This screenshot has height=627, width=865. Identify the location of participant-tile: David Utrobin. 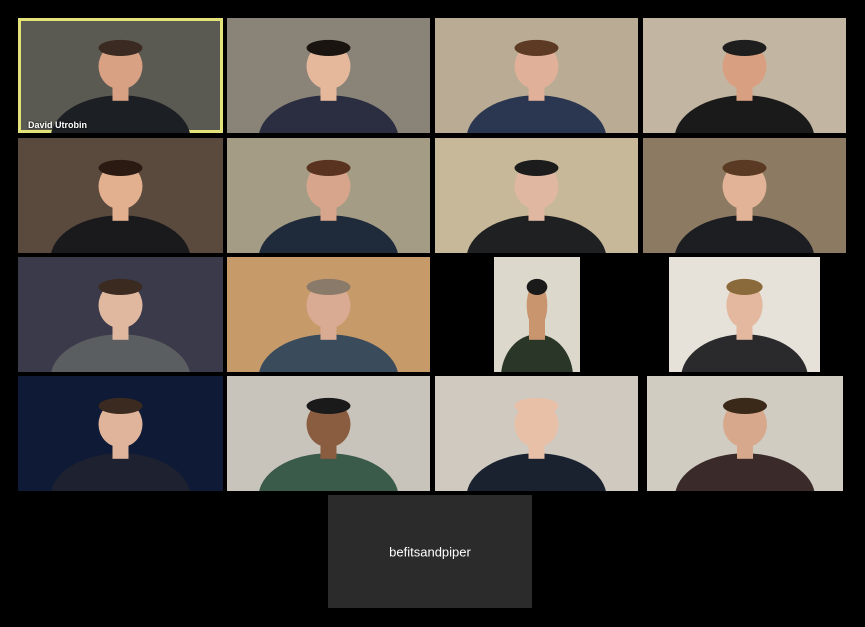
(120, 75).